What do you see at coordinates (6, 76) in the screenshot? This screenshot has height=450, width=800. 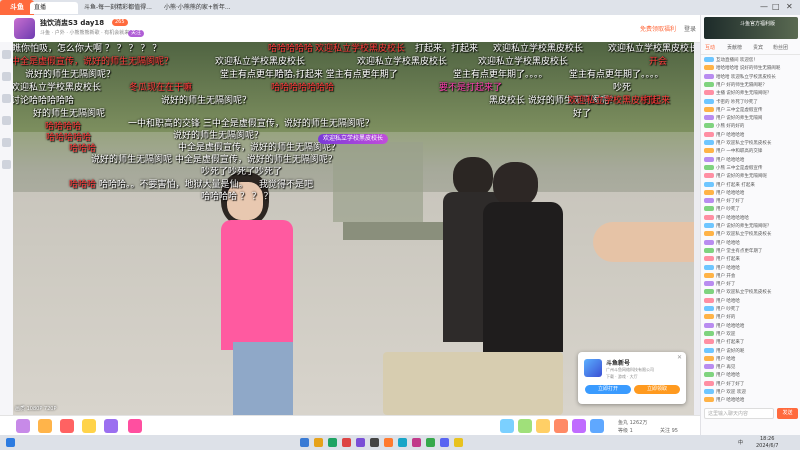 I see `follow-icon` at bounding box center [6, 76].